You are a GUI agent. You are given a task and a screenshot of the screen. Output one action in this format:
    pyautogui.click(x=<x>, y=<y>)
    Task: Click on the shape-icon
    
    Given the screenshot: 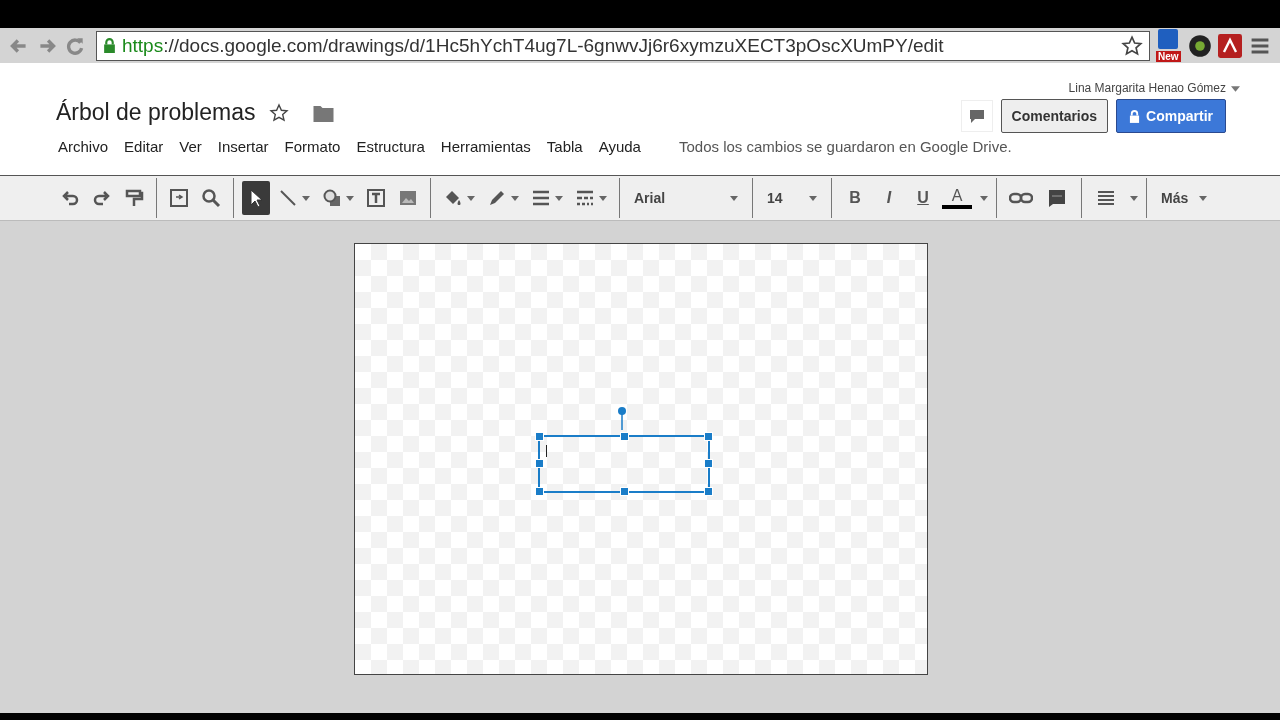 What is the action you would take?
    pyautogui.click(x=332, y=198)
    